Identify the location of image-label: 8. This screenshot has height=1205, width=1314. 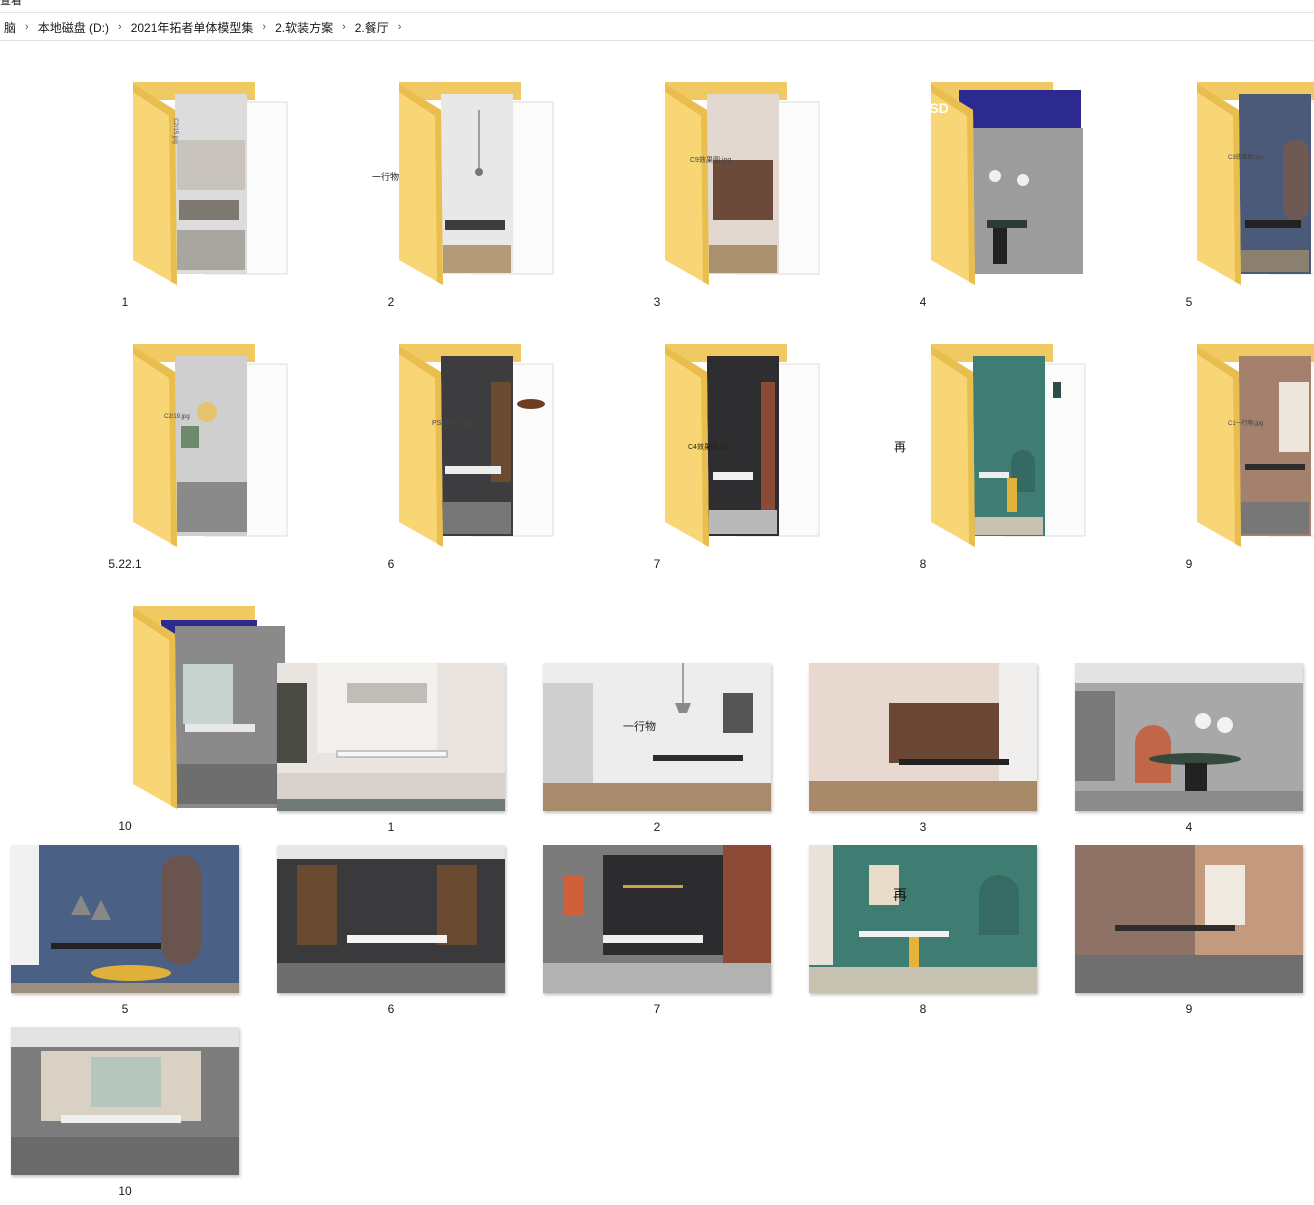
(923, 1009).